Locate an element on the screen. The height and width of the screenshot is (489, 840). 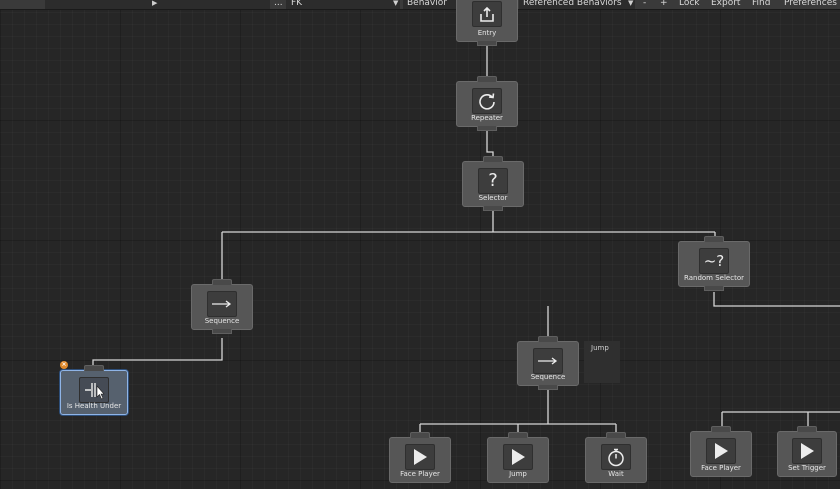
entry-label: Entry is located at coordinates (487, 33).